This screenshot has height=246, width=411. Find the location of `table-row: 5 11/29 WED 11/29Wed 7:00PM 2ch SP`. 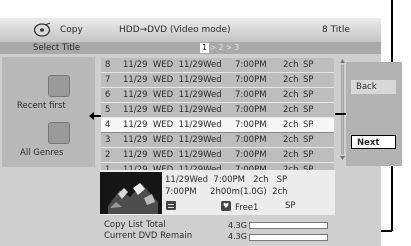

table-row: 5 11/29 WED 11/29Wed 7:00PM 2ch SP is located at coordinates (217, 110).